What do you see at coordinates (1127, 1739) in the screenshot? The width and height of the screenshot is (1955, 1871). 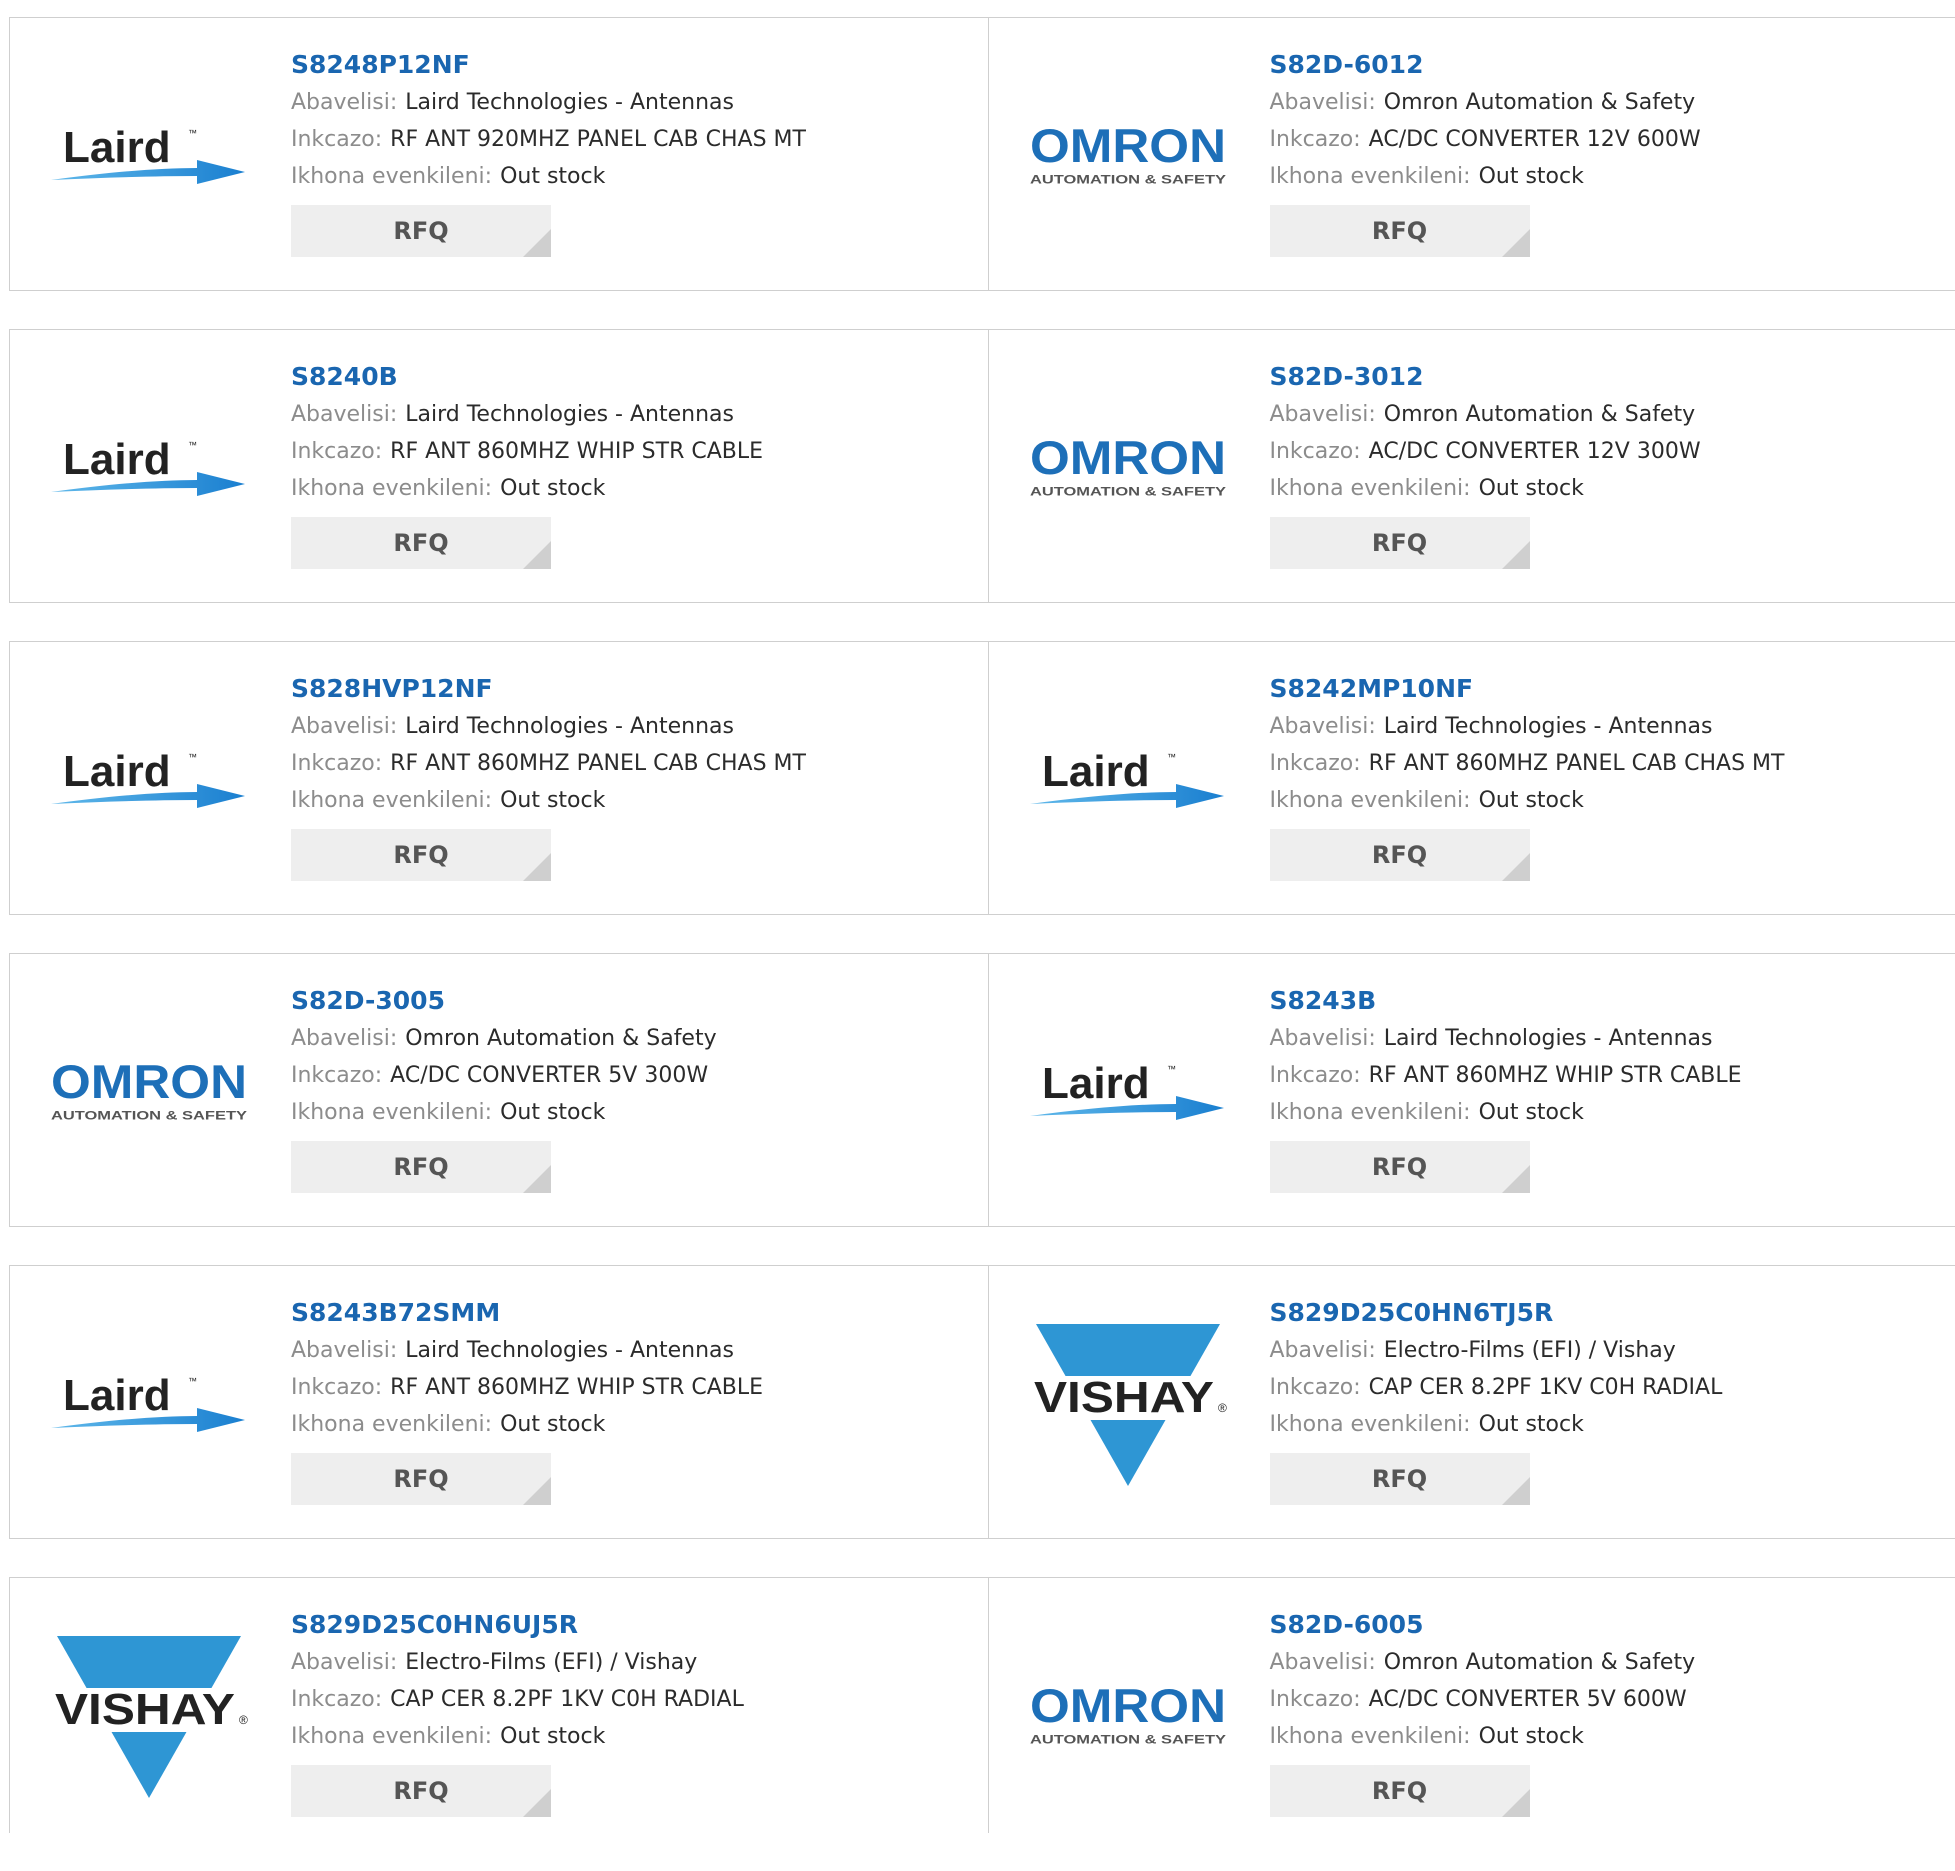 I see `svg-text: AUTOMATION & SAFETY` at bounding box center [1127, 1739].